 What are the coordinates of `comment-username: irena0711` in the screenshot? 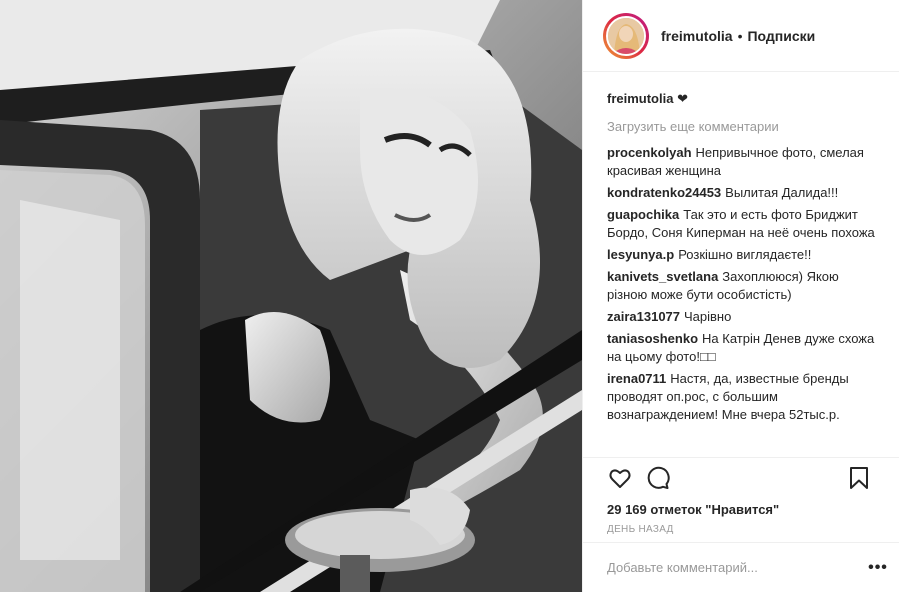 It's located at (636, 378).